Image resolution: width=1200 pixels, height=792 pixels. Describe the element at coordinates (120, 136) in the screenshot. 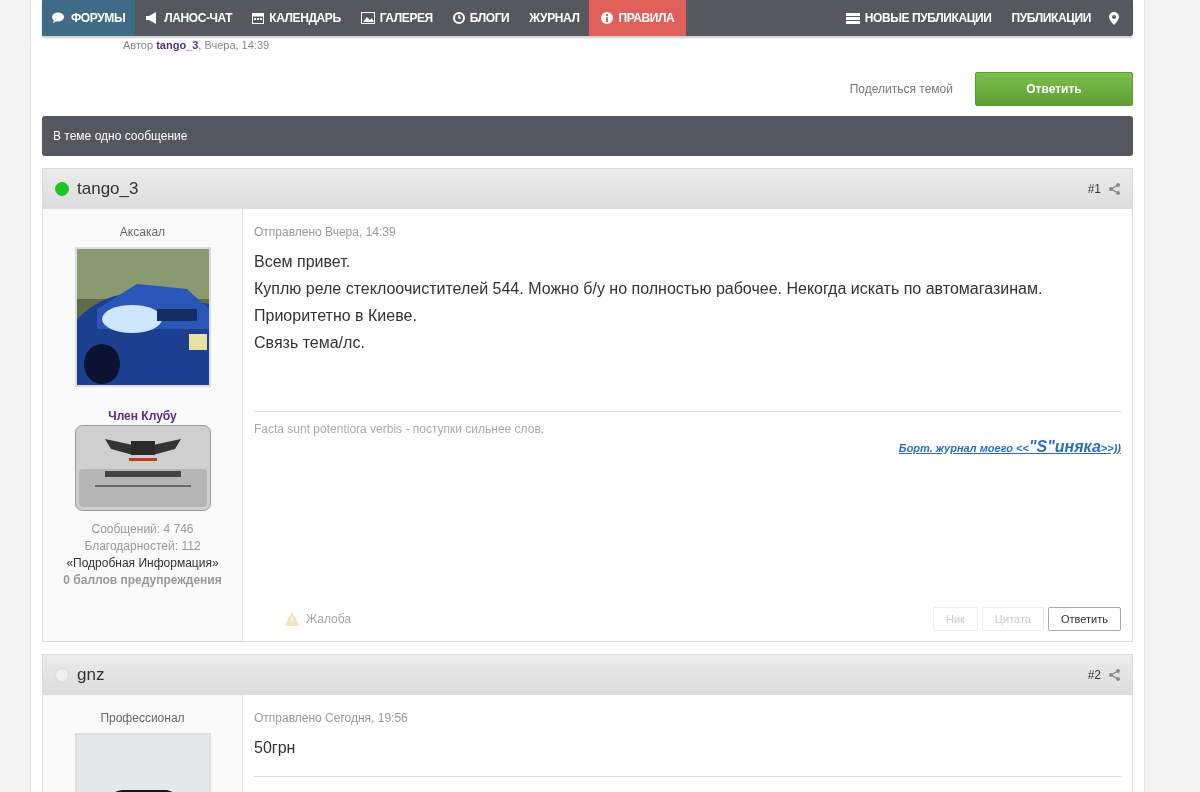

I see `summary-text: В теме одно сообщение` at that location.